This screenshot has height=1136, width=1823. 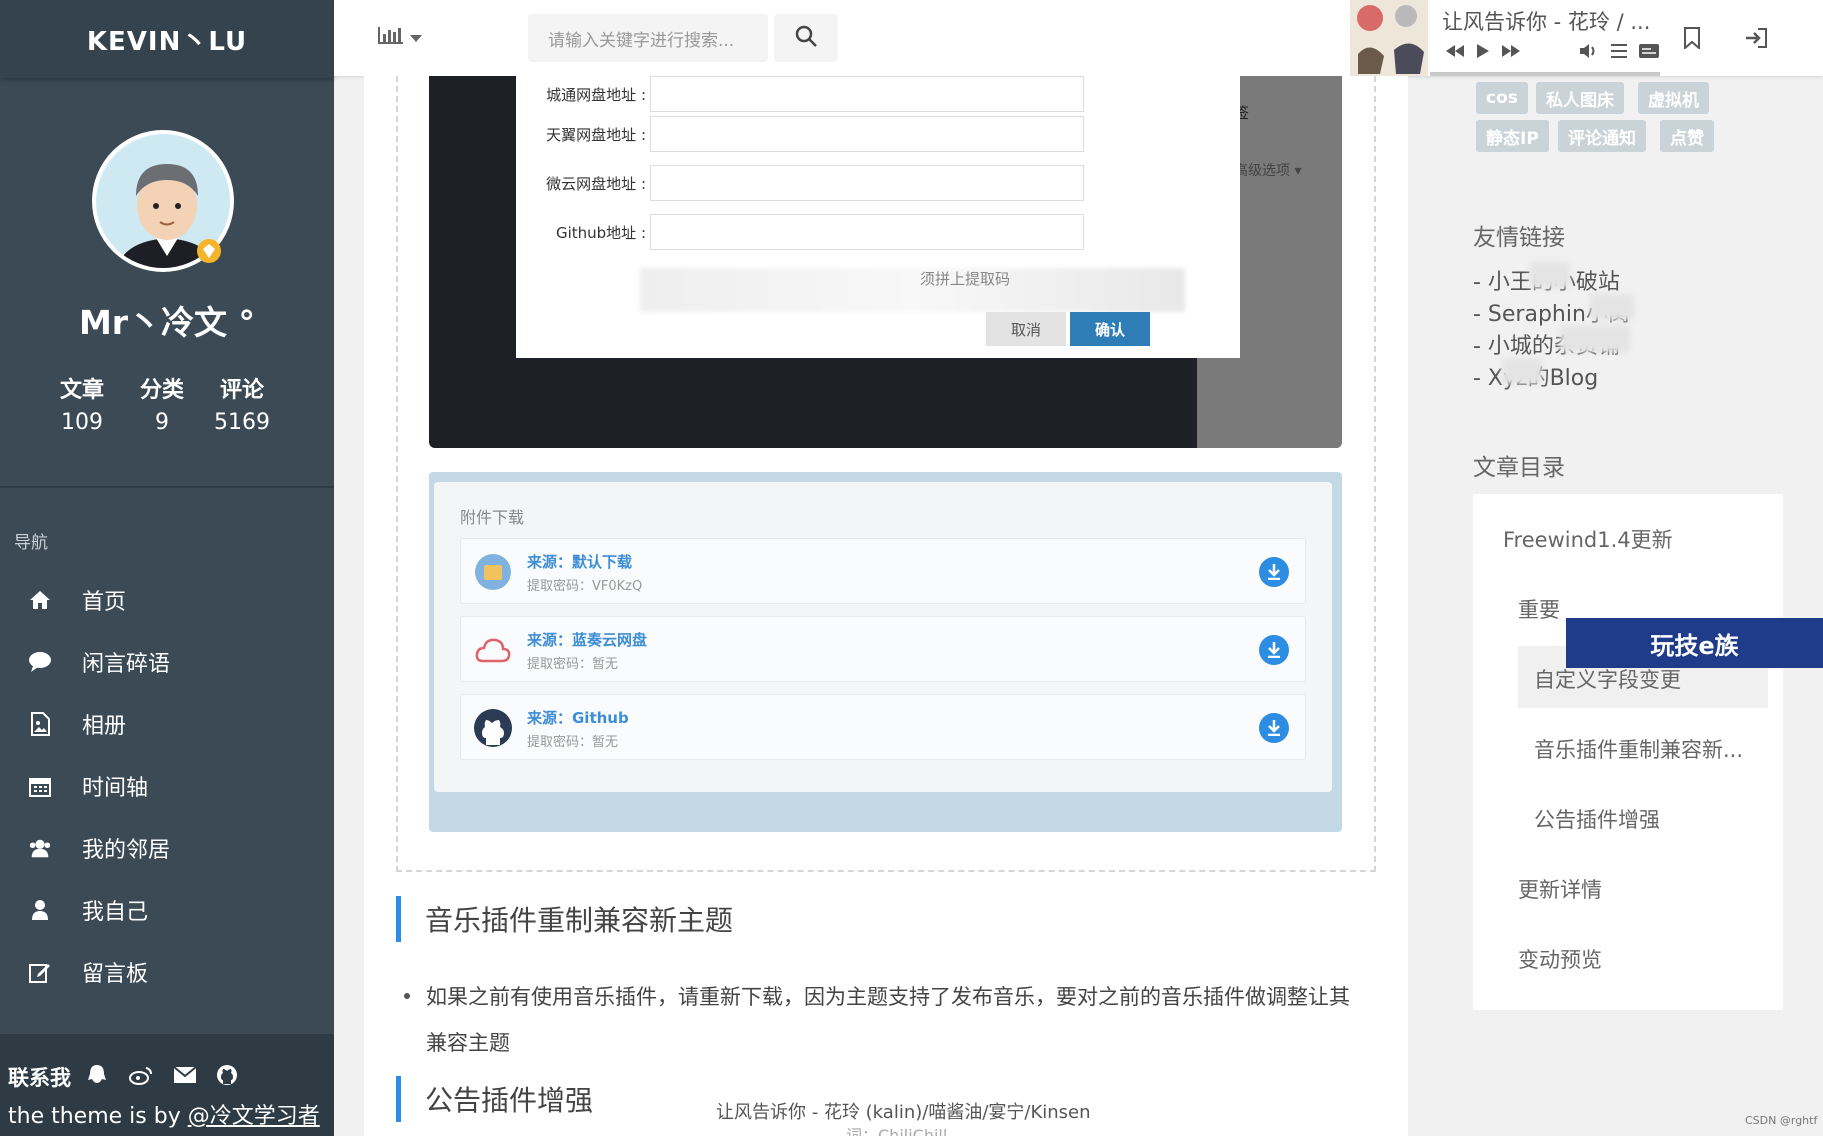 I want to click on users-icon, so click(x=40, y=848).